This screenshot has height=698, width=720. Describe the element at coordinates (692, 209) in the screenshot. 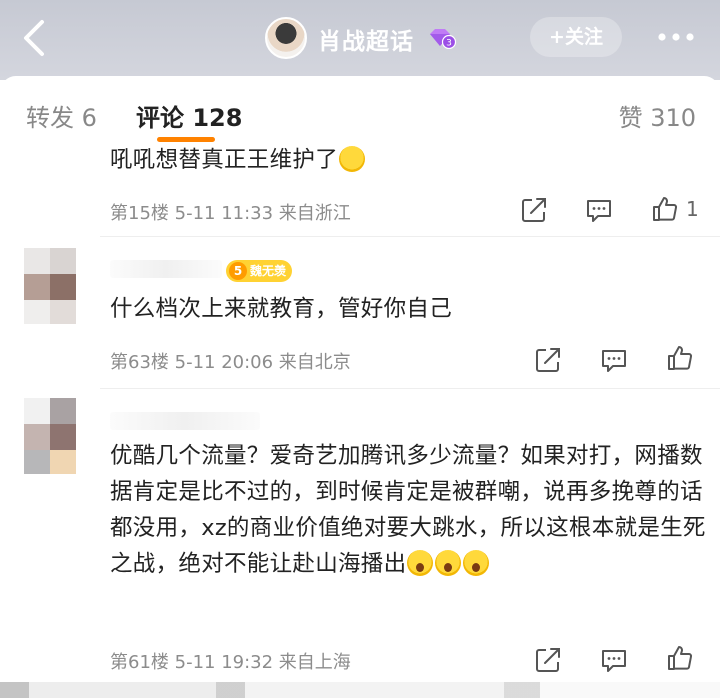

I see `like-count: 1` at that location.